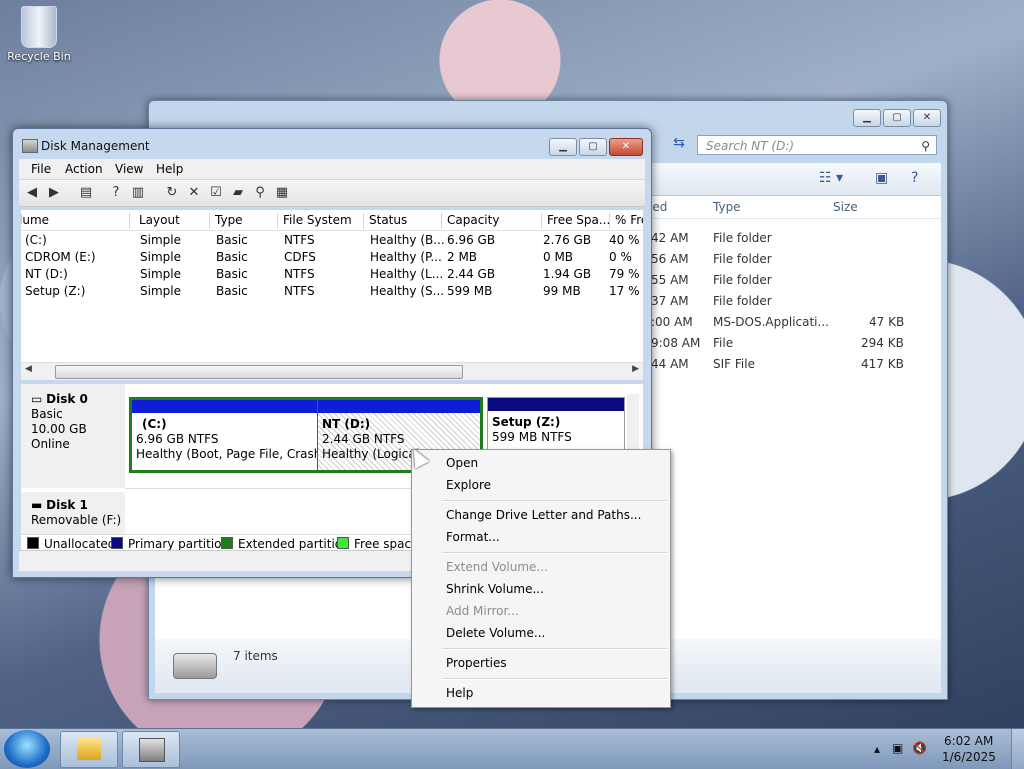  What do you see at coordinates (238, 193) in the screenshot?
I see `open-folder-icon: ▰` at bounding box center [238, 193].